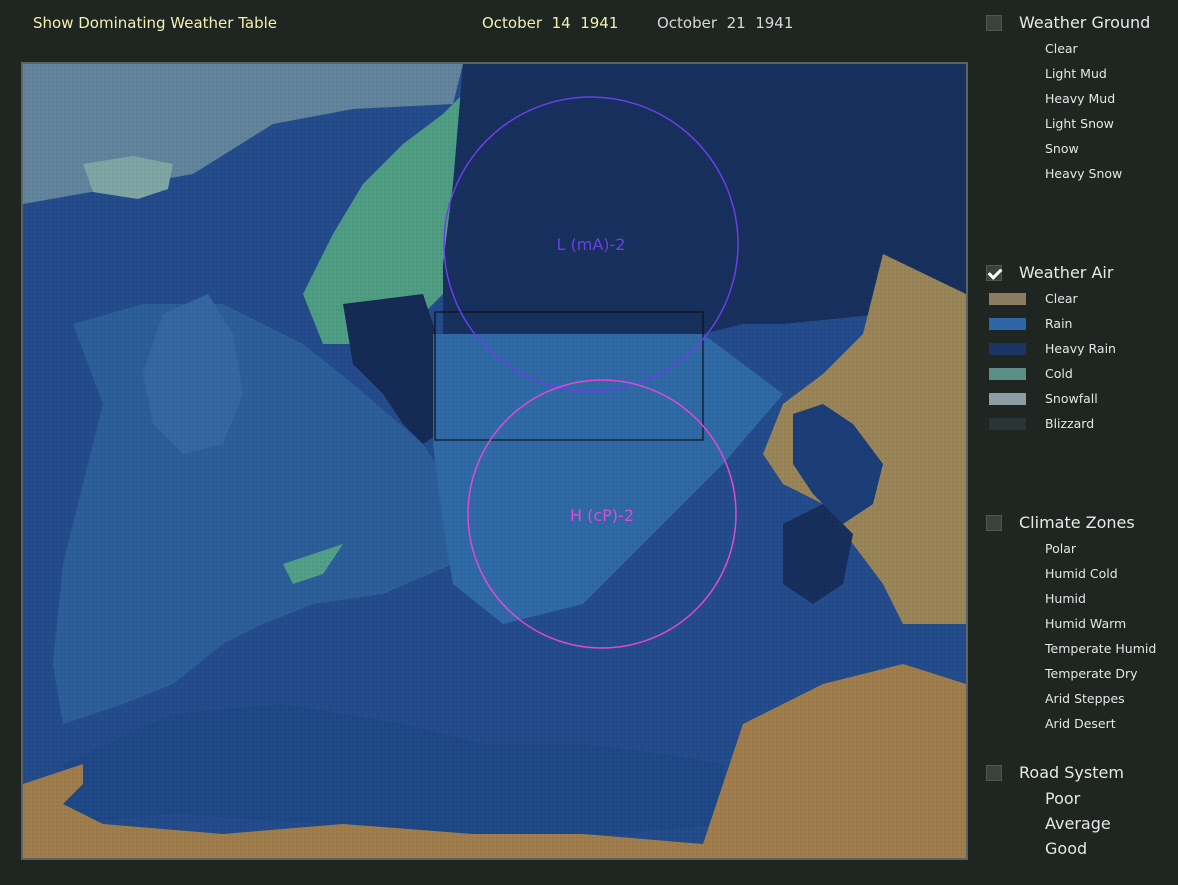 This screenshot has width=1178, height=885. I want to click on legend-label: Heavy Rain, so click(1080, 348).